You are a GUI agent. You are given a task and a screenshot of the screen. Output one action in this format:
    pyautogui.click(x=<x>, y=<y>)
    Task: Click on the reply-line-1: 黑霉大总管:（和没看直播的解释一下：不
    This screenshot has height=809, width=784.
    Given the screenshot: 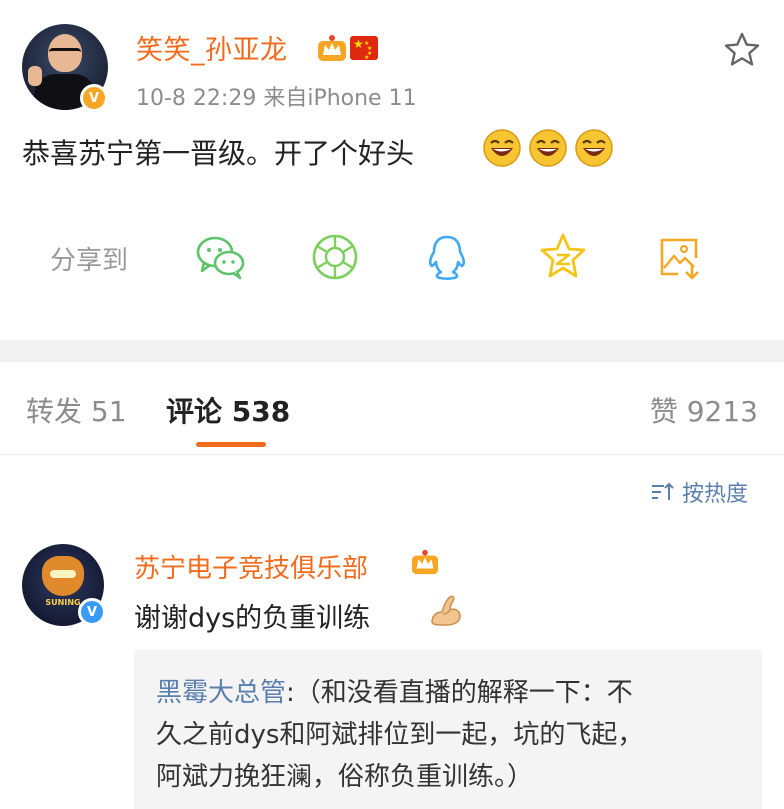 What is the action you would take?
    pyautogui.click(x=394, y=690)
    